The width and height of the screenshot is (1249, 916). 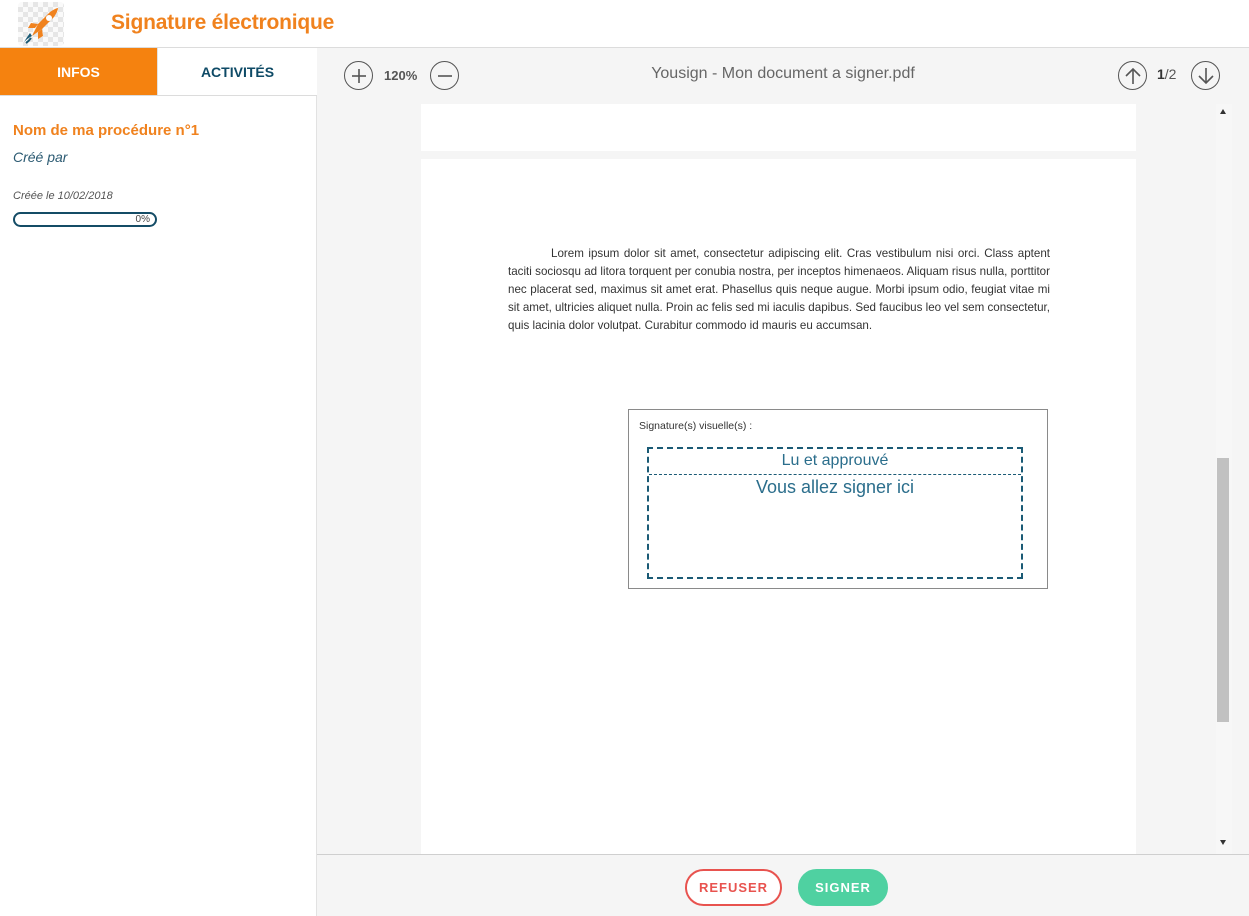 What do you see at coordinates (237, 71) in the screenshot?
I see `tab-activites: ACTIVITÉS` at bounding box center [237, 71].